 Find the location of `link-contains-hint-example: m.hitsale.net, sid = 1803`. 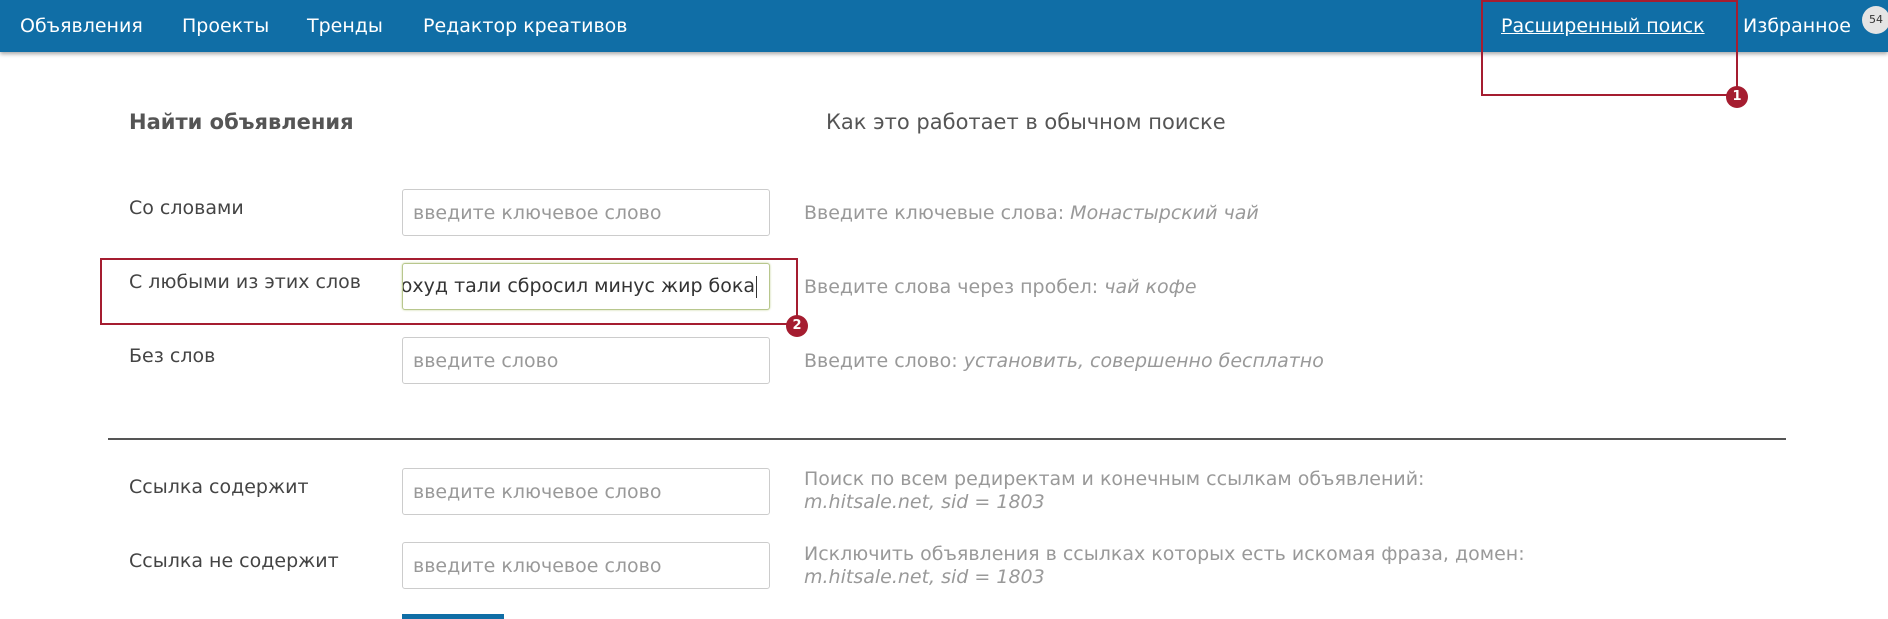

link-contains-hint-example: m.hitsale.net, sid = 1803 is located at coordinates (924, 502).